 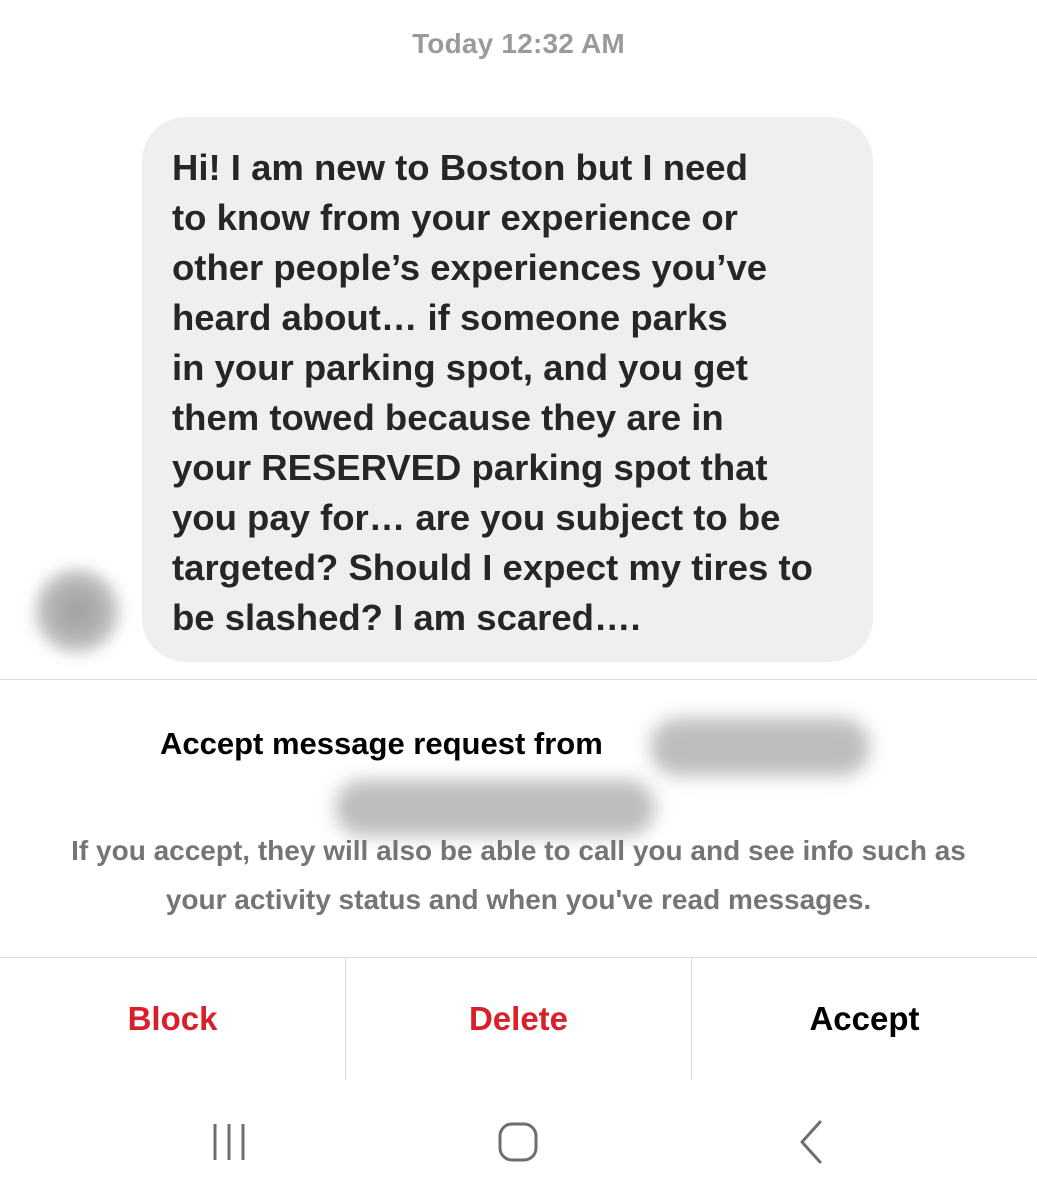 What do you see at coordinates (77, 611) in the screenshot?
I see `sender-avatar` at bounding box center [77, 611].